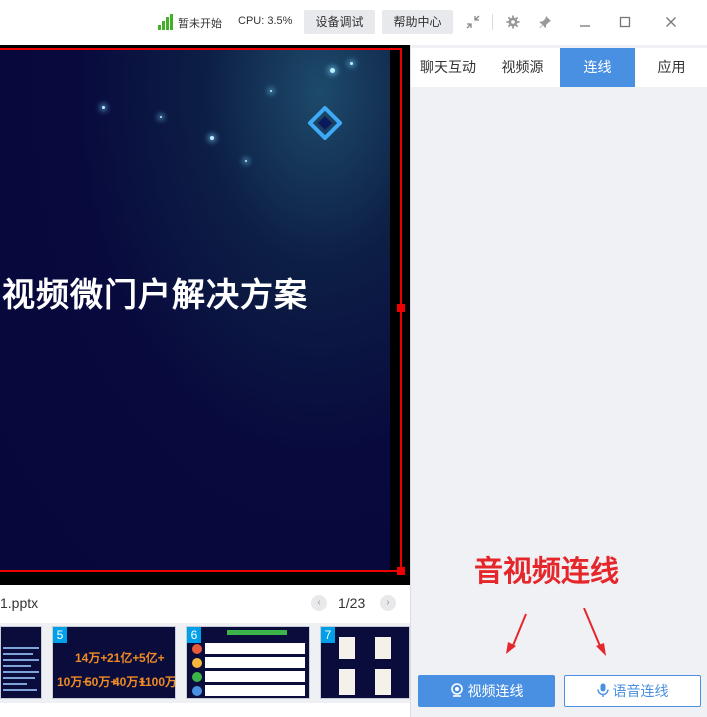 The height and width of the screenshot is (717, 707). What do you see at coordinates (457, 692) in the screenshot?
I see `webcam-icon` at bounding box center [457, 692].